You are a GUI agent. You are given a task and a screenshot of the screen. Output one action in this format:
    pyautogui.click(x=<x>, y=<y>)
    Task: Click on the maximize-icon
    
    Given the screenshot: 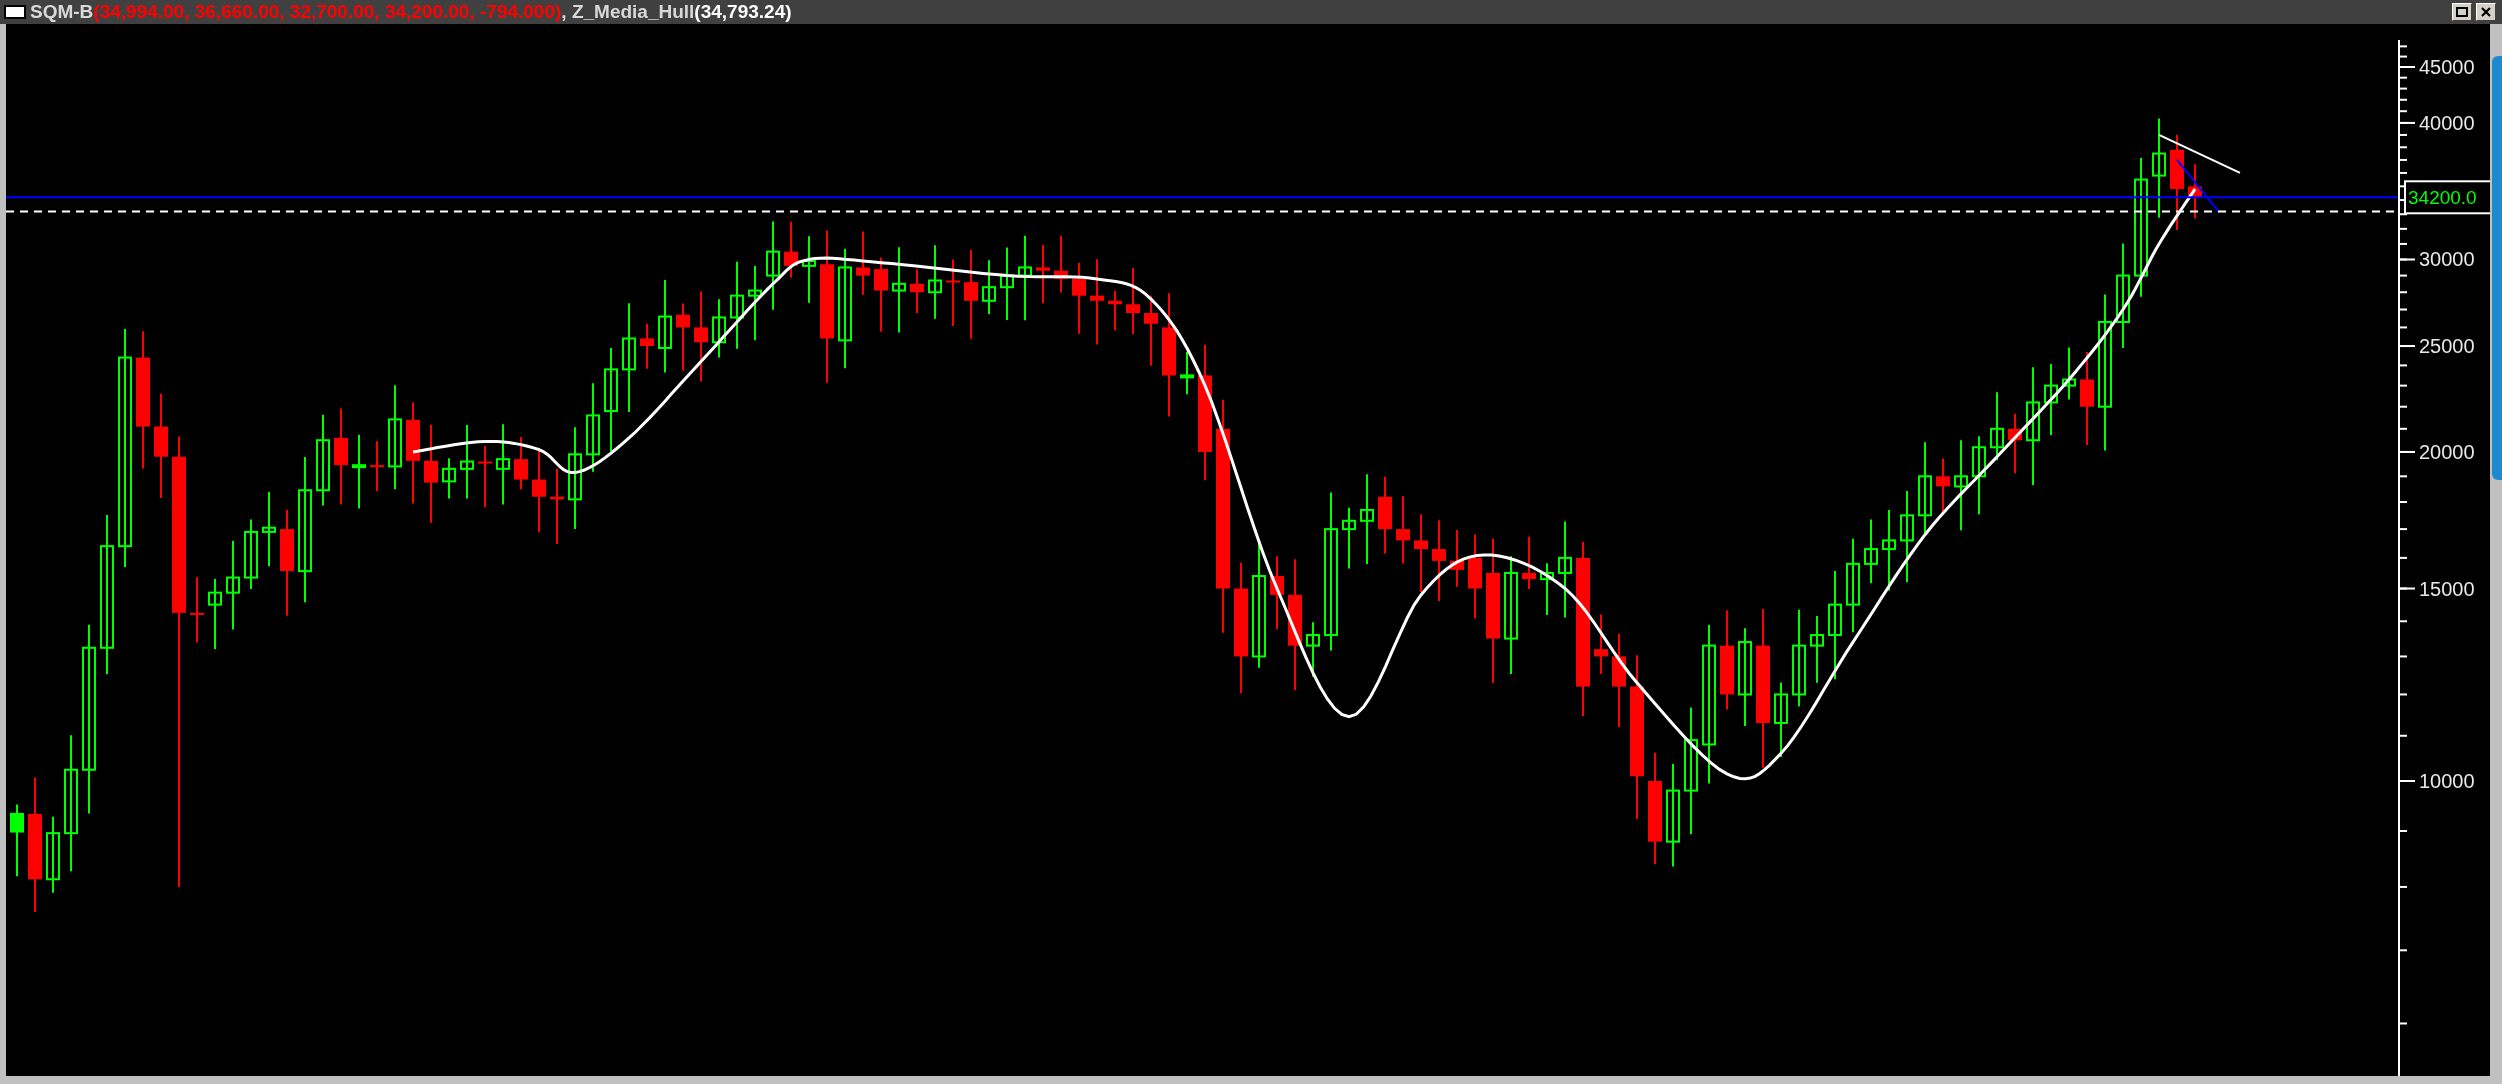 What is the action you would take?
    pyautogui.click(x=2462, y=11)
    